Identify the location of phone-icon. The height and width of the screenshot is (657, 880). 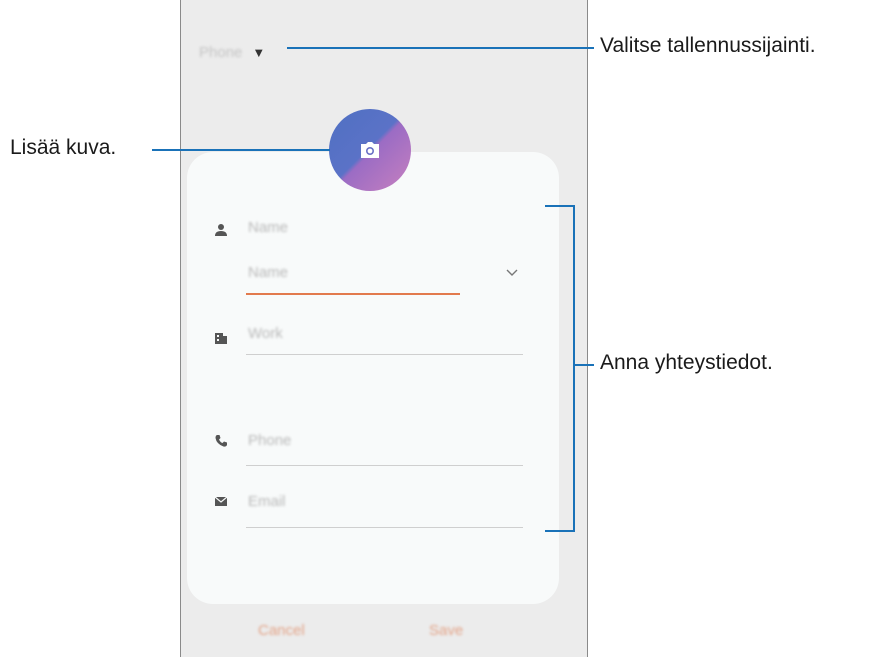
(221, 441).